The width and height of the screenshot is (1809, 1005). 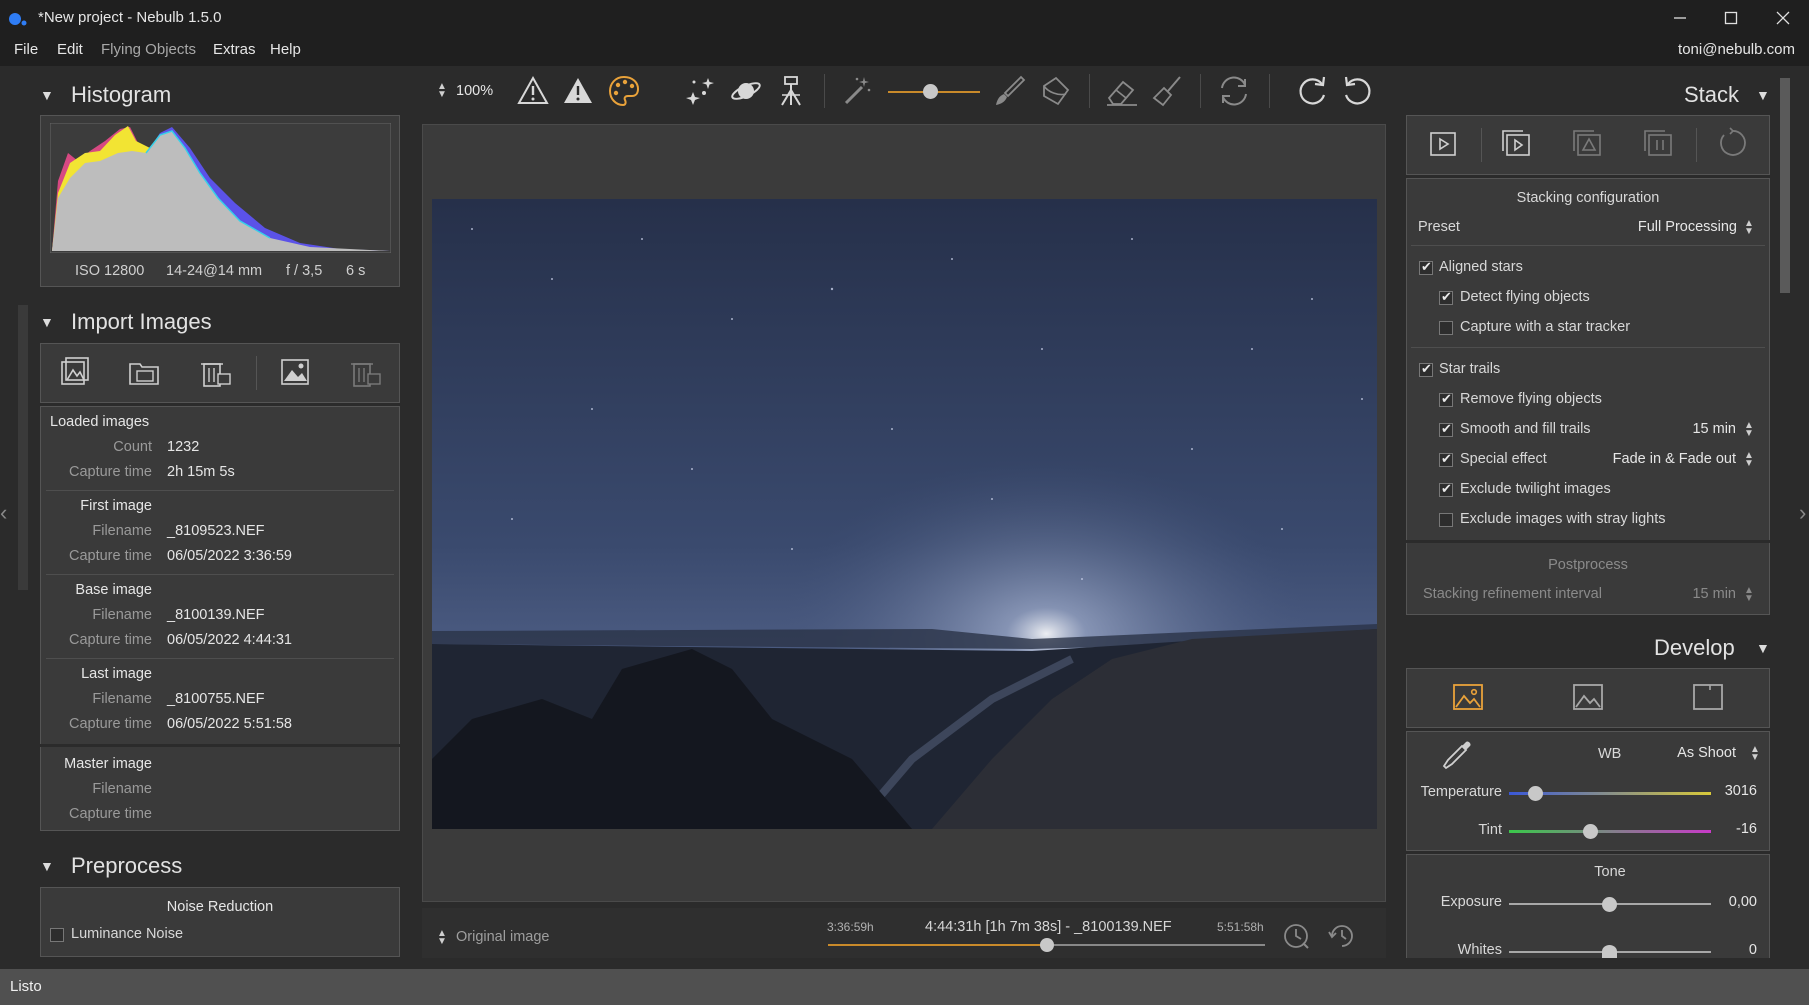 What do you see at coordinates (1358, 91) in the screenshot?
I see `undo-icon` at bounding box center [1358, 91].